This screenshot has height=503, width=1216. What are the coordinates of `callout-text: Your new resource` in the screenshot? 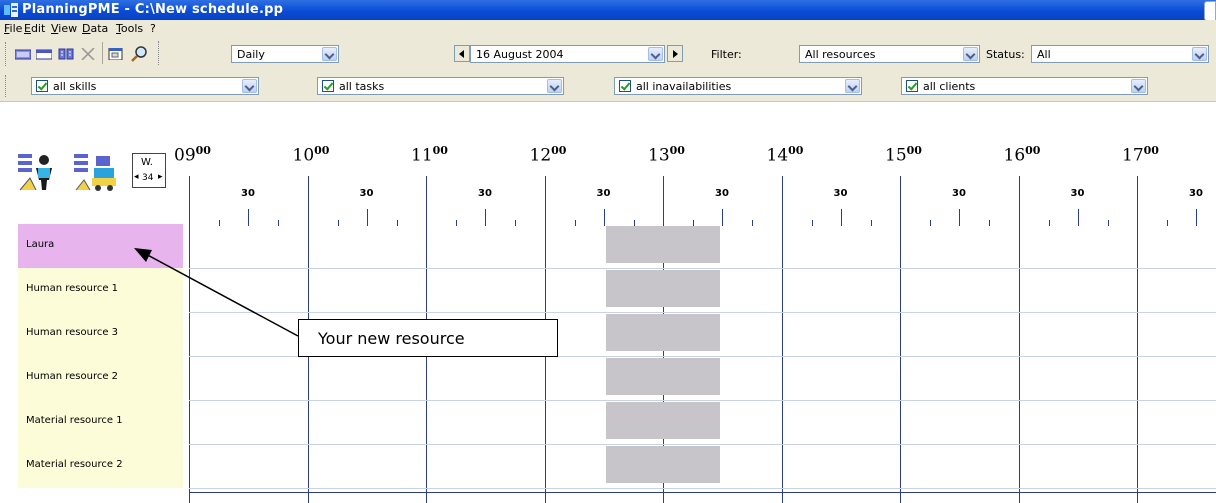 It's located at (391, 338).